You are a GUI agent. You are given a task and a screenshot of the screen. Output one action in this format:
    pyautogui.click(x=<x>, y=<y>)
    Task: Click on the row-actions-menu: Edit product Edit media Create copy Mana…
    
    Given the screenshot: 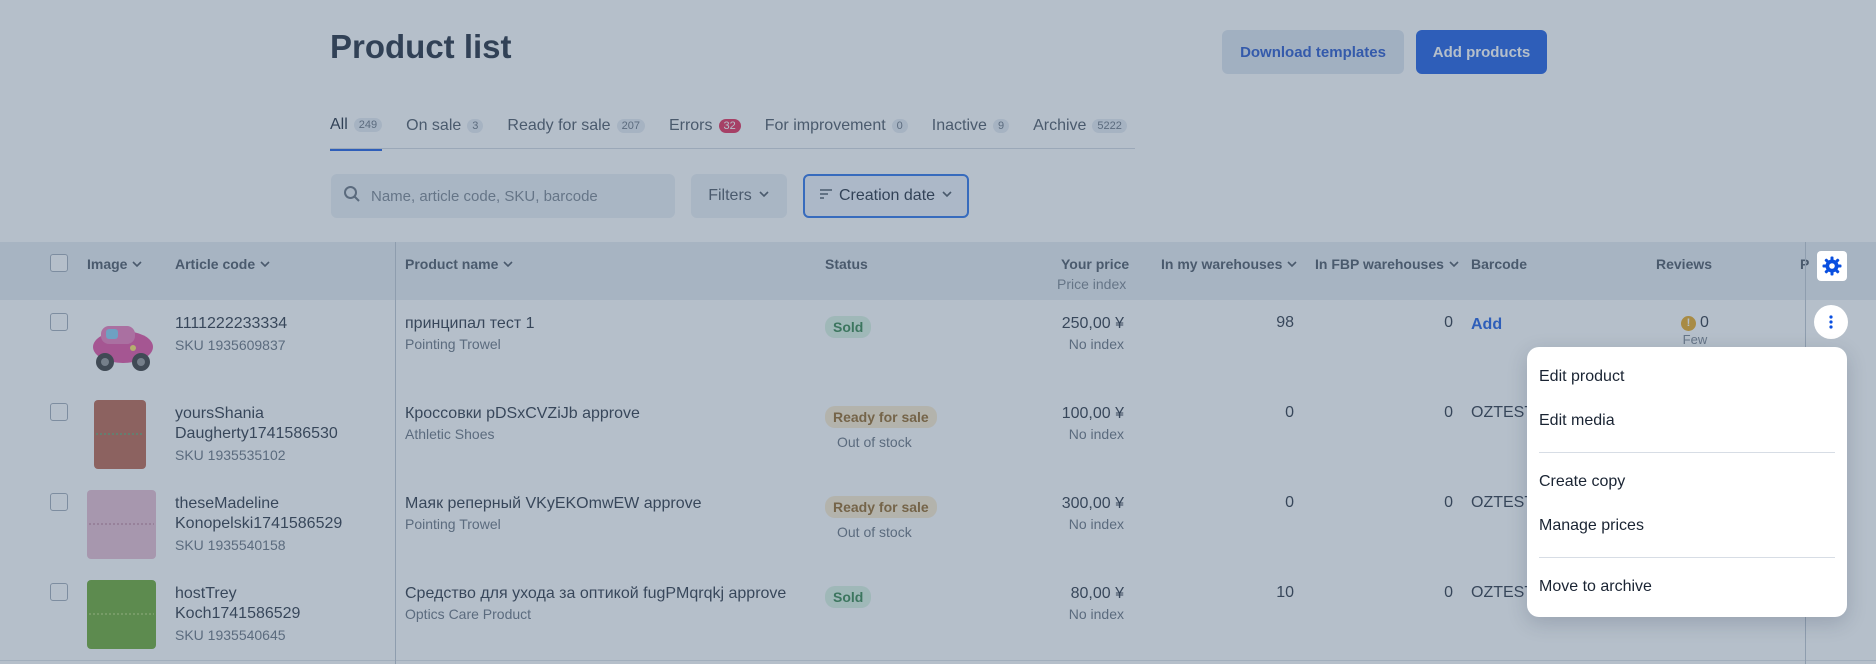 What is the action you would take?
    pyautogui.click(x=1687, y=482)
    